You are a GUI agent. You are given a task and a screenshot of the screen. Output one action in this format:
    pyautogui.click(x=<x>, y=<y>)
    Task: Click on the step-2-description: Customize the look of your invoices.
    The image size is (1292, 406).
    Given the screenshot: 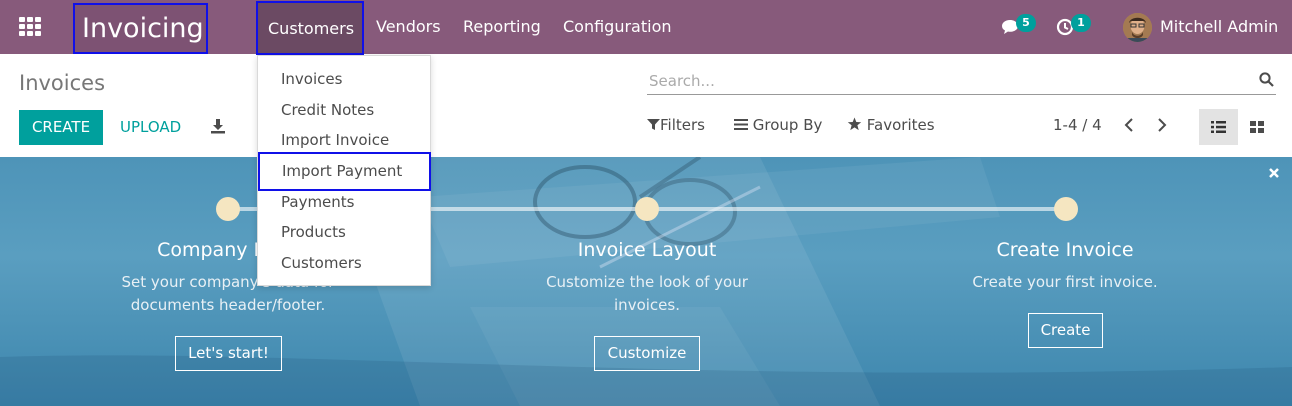 What is the action you would take?
    pyautogui.click(x=647, y=294)
    